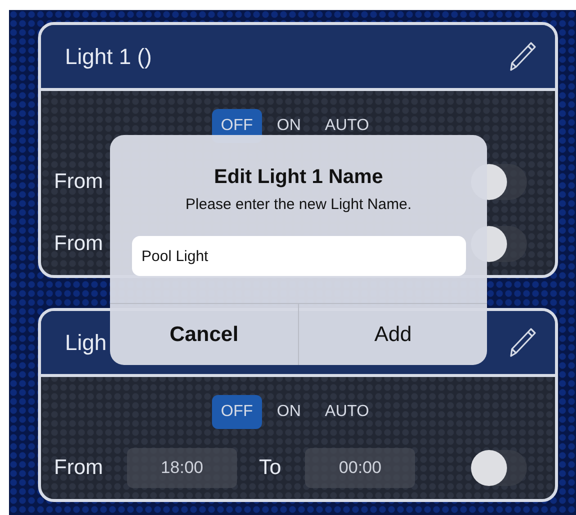 The image size is (576, 515). I want to click on add-button: Add, so click(392, 334).